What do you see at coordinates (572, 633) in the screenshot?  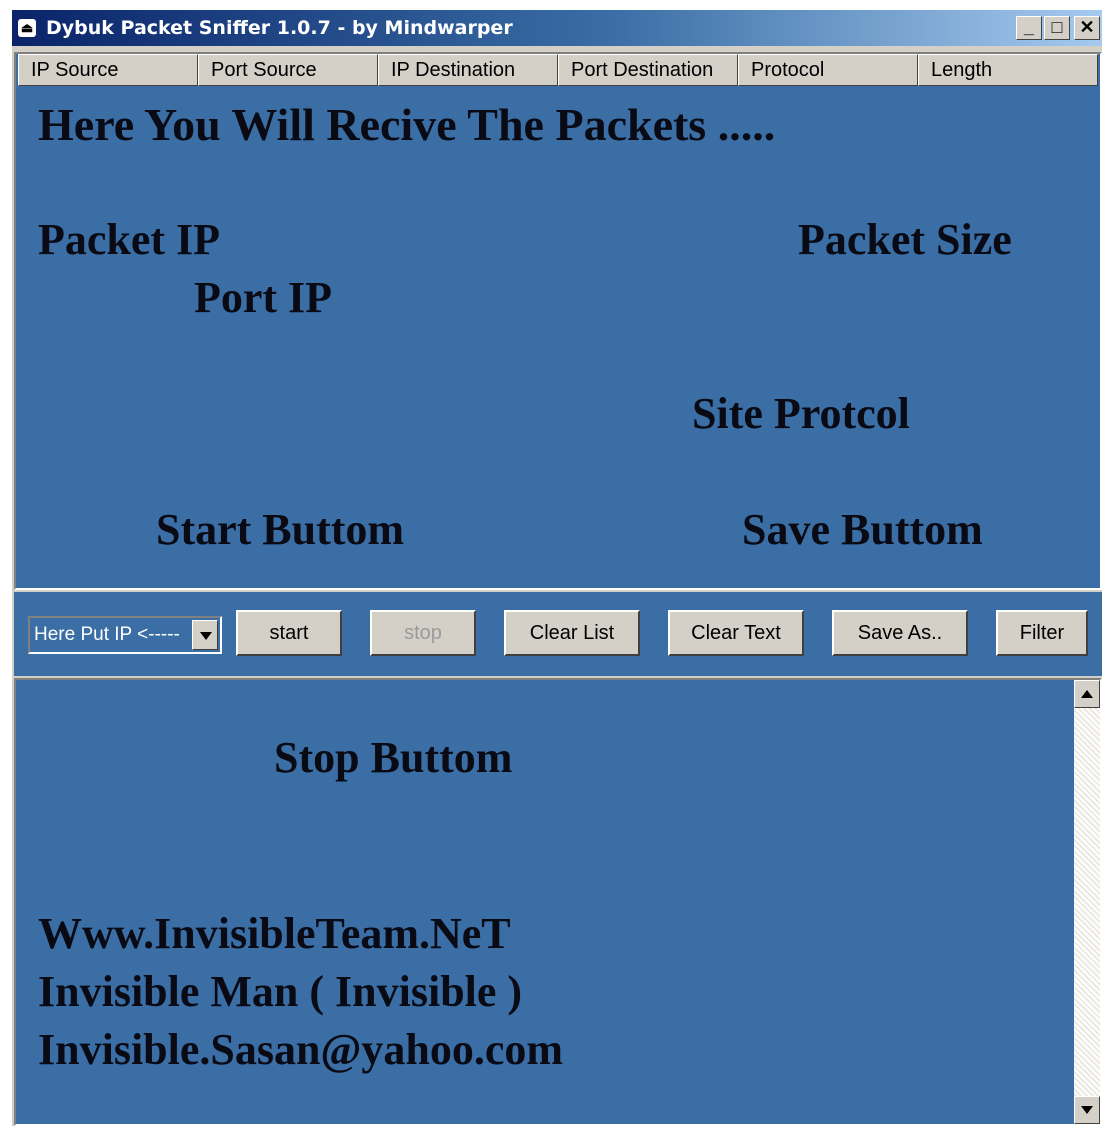 I see `clear-list-button: Clear List` at bounding box center [572, 633].